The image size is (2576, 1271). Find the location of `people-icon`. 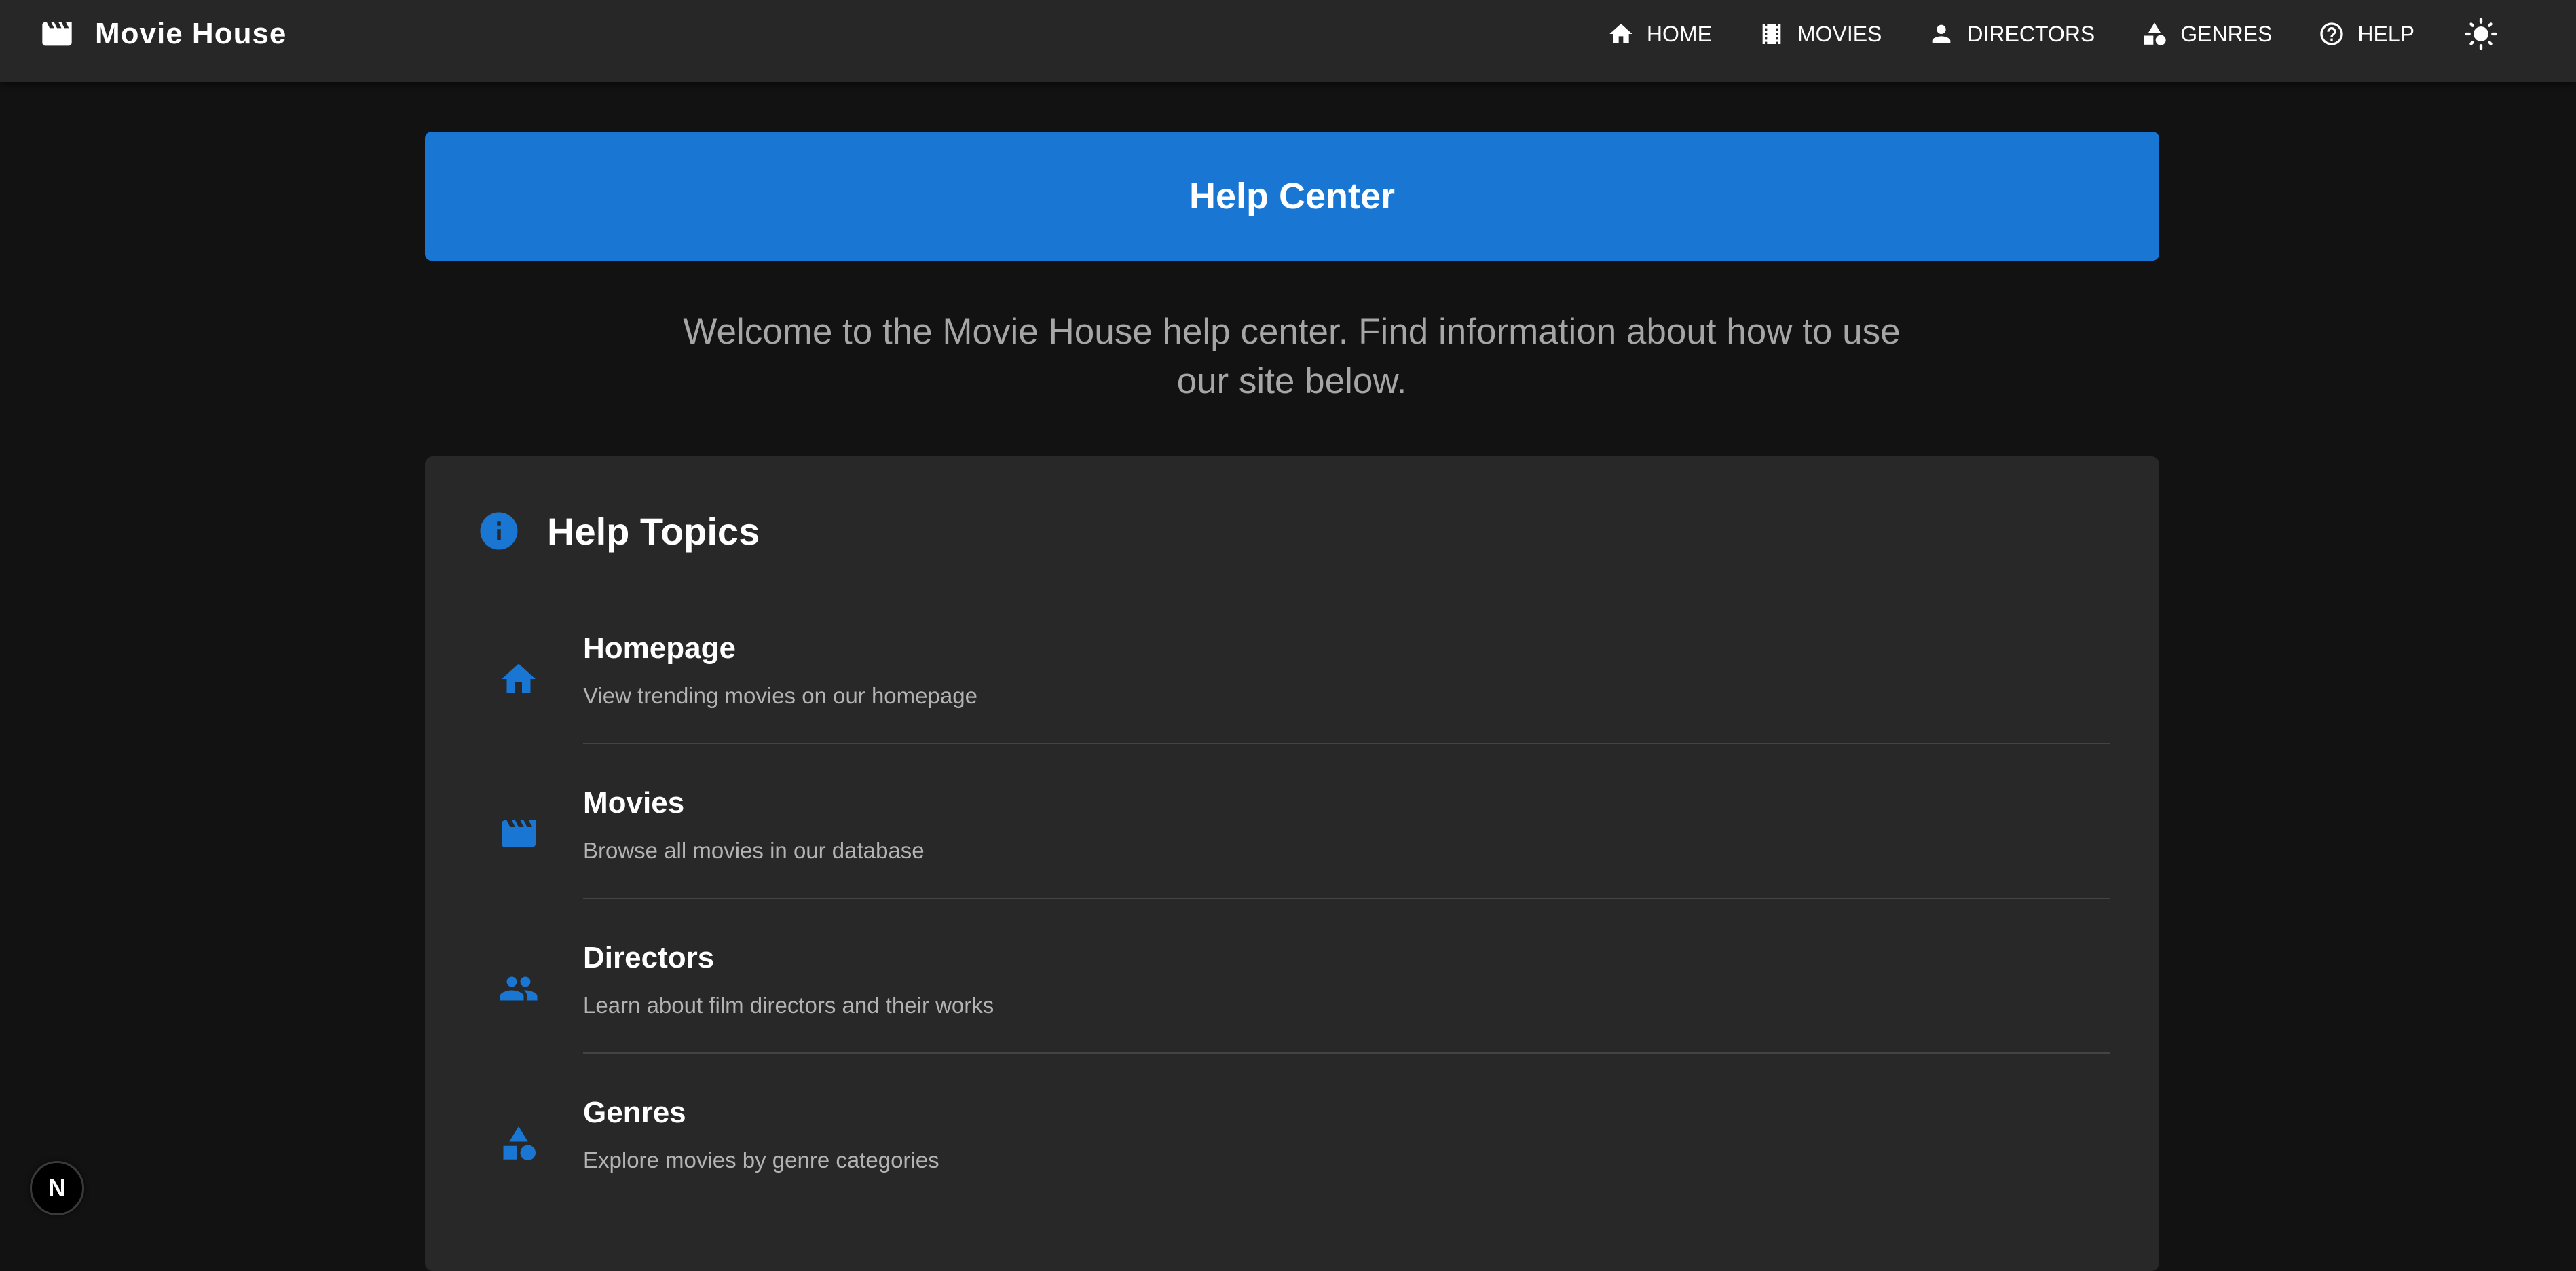

people-icon is located at coordinates (519, 989).